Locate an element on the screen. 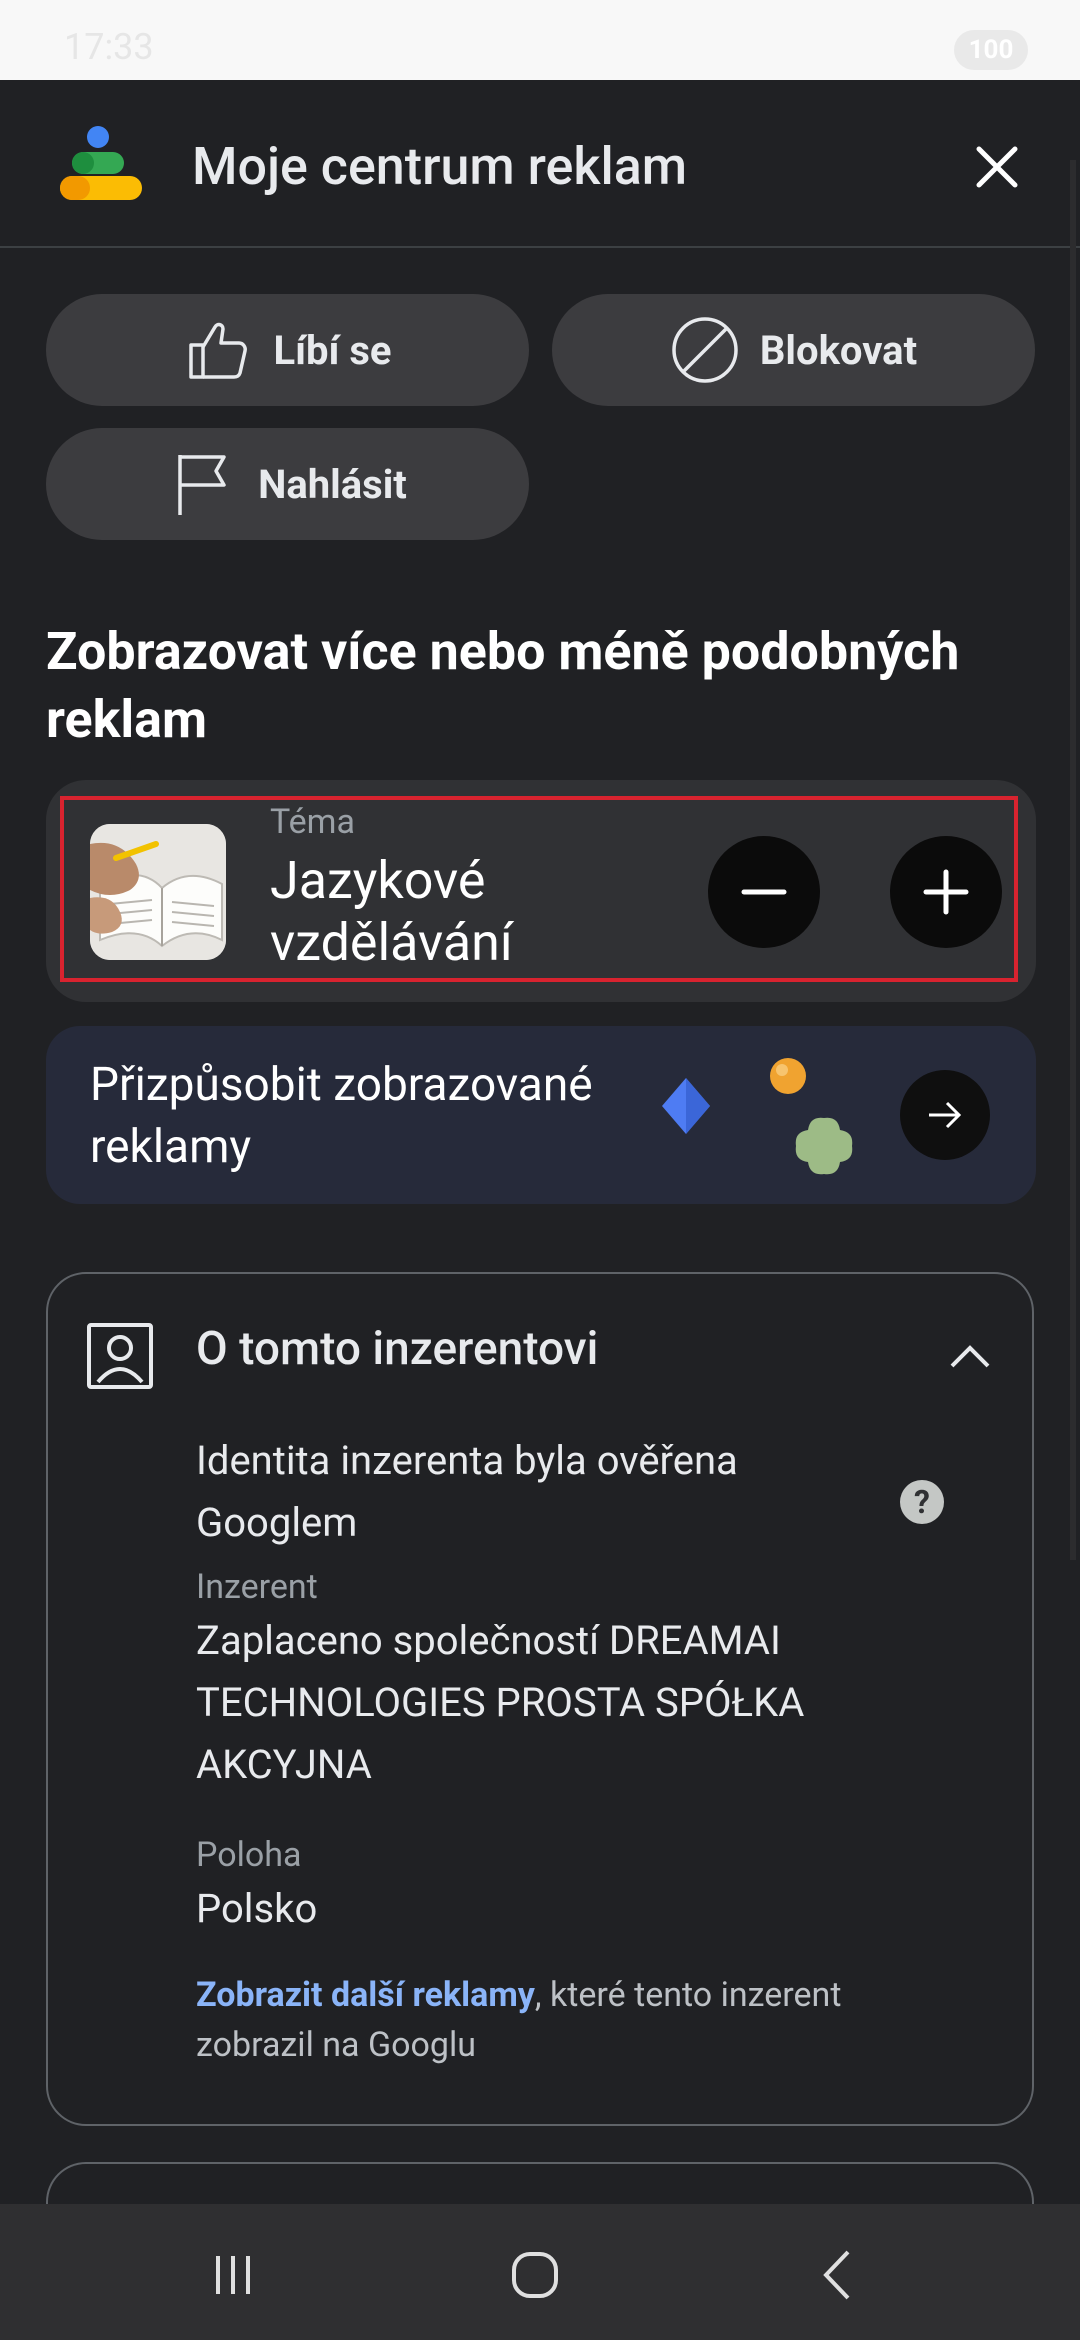  topic-thumbnail is located at coordinates (158, 892).